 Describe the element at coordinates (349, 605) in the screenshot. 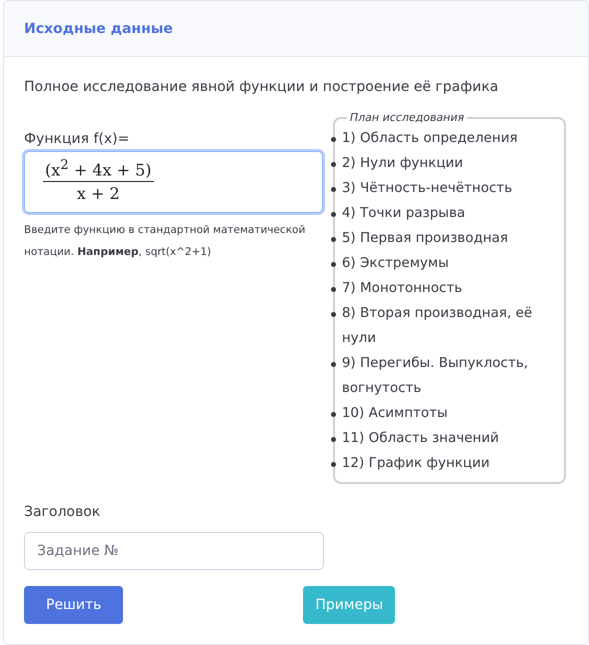

I see `examples-button: Примеры` at that location.